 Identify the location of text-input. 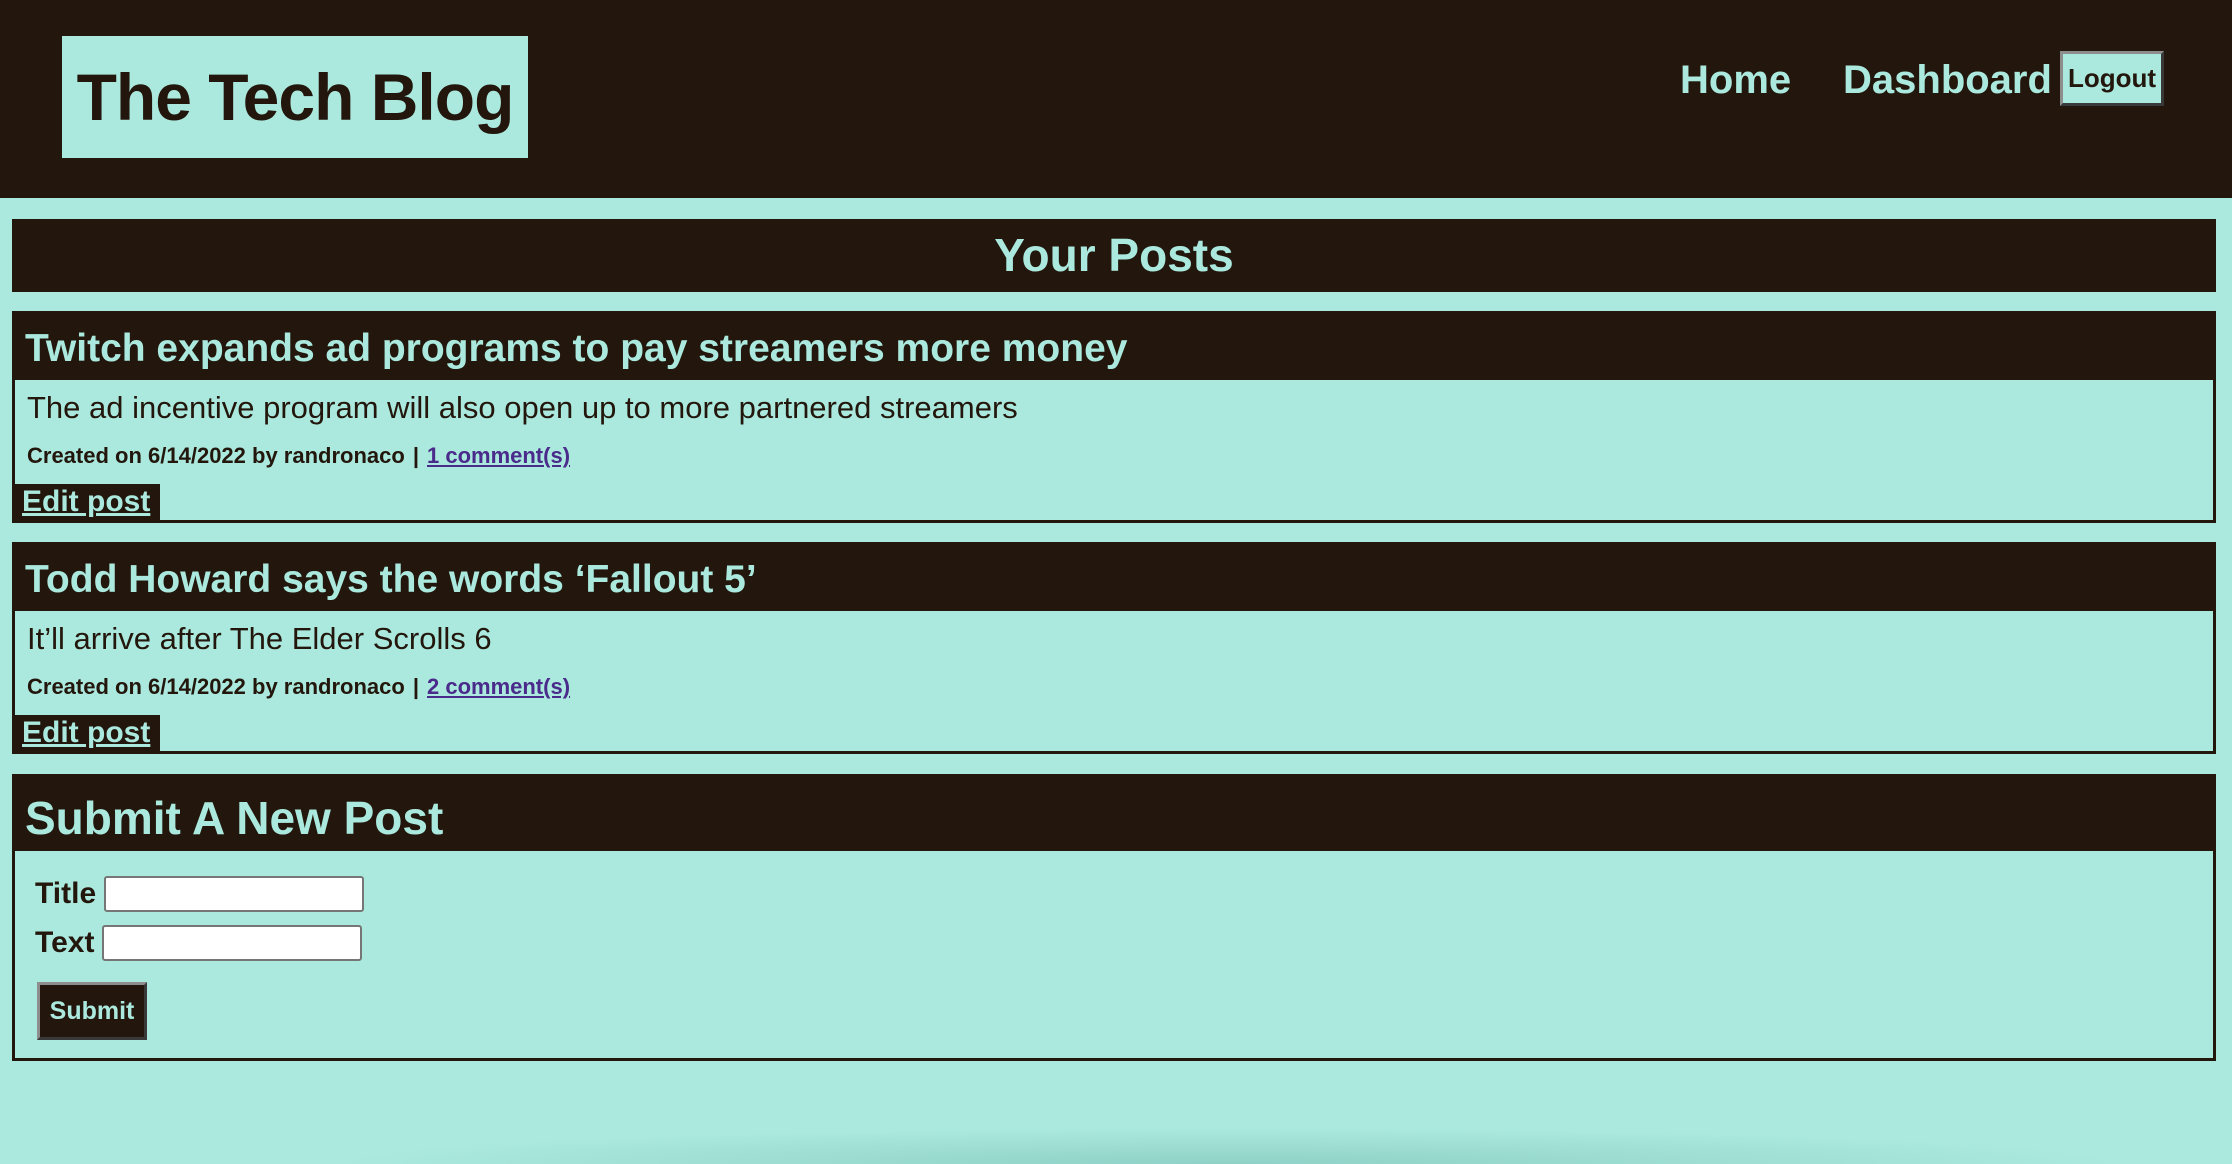
(232, 943).